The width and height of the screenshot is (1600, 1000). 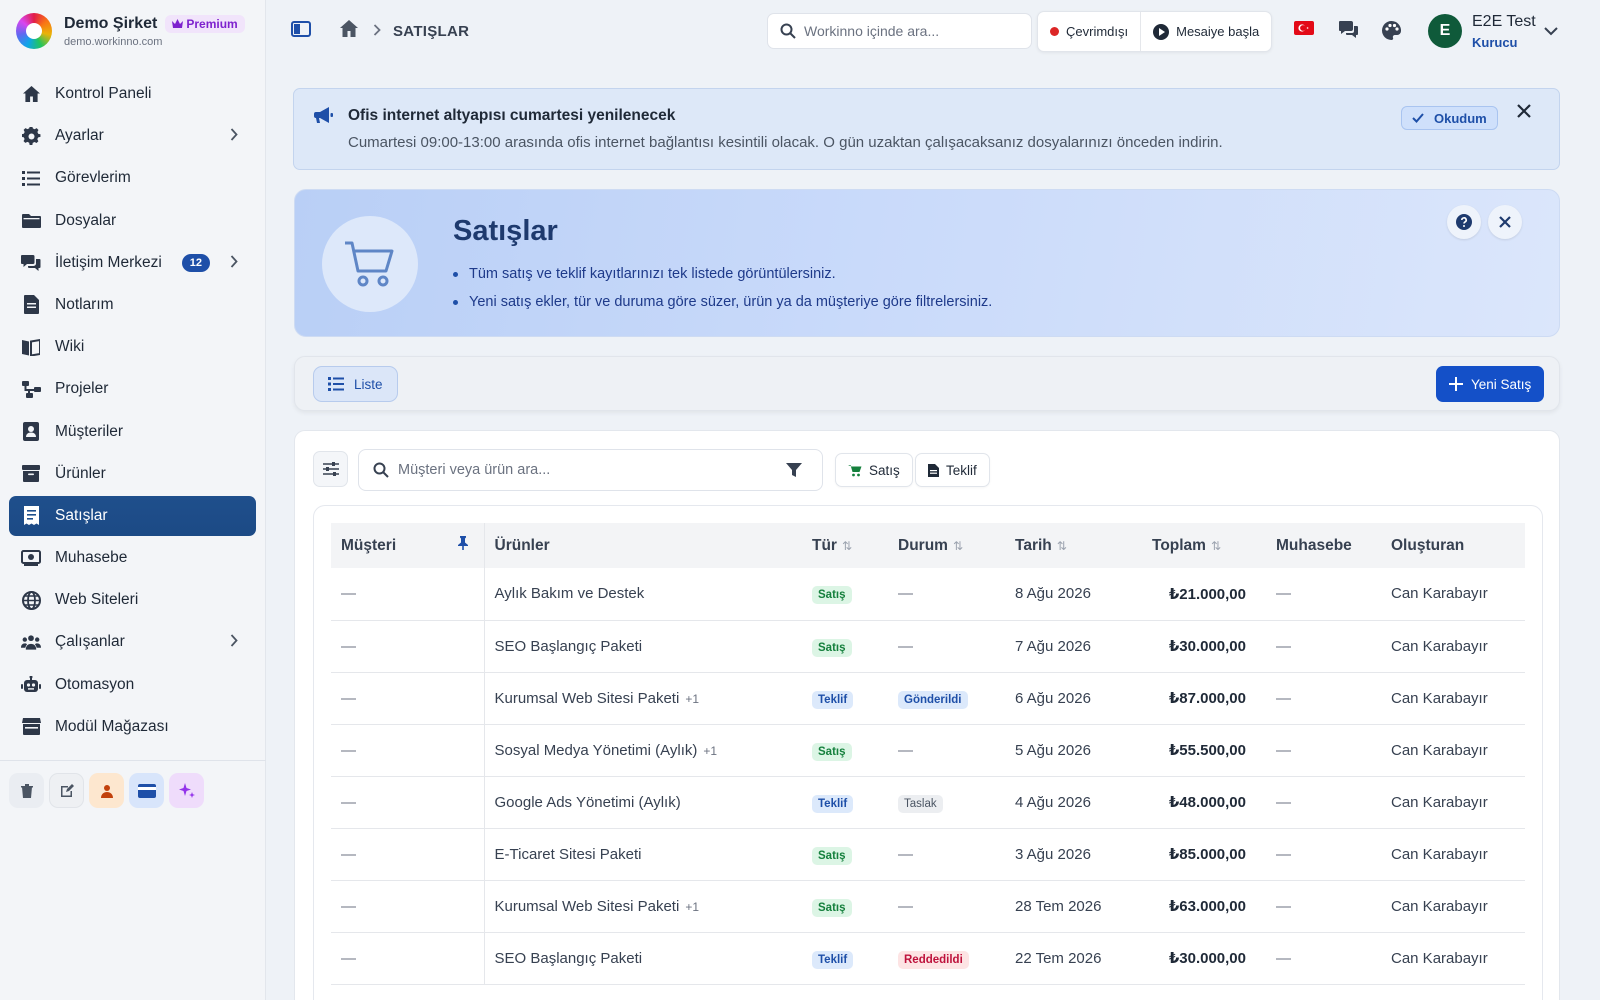 I want to click on sidebar-toggle-icon, so click(x=301, y=31).